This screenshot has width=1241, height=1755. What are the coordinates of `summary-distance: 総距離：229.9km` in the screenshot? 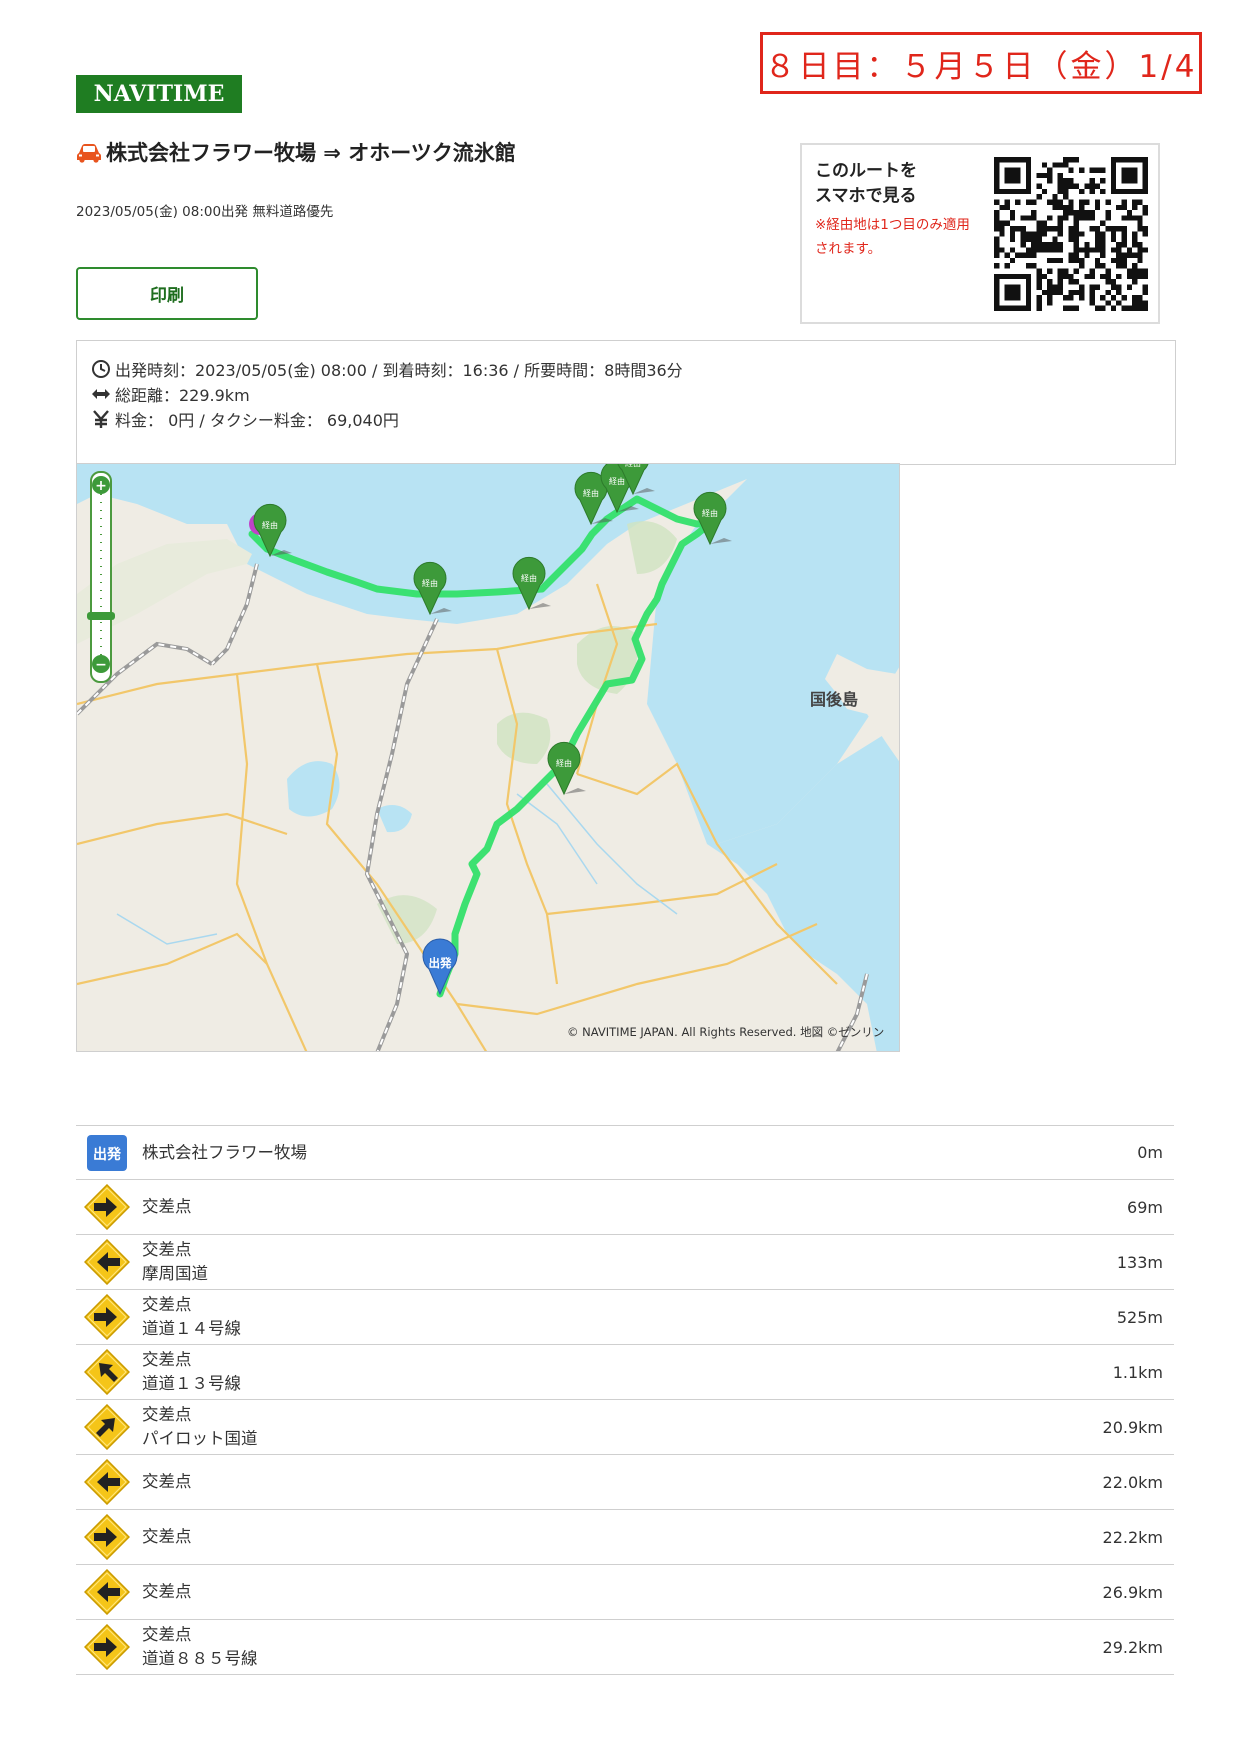 It's located at (170, 394).